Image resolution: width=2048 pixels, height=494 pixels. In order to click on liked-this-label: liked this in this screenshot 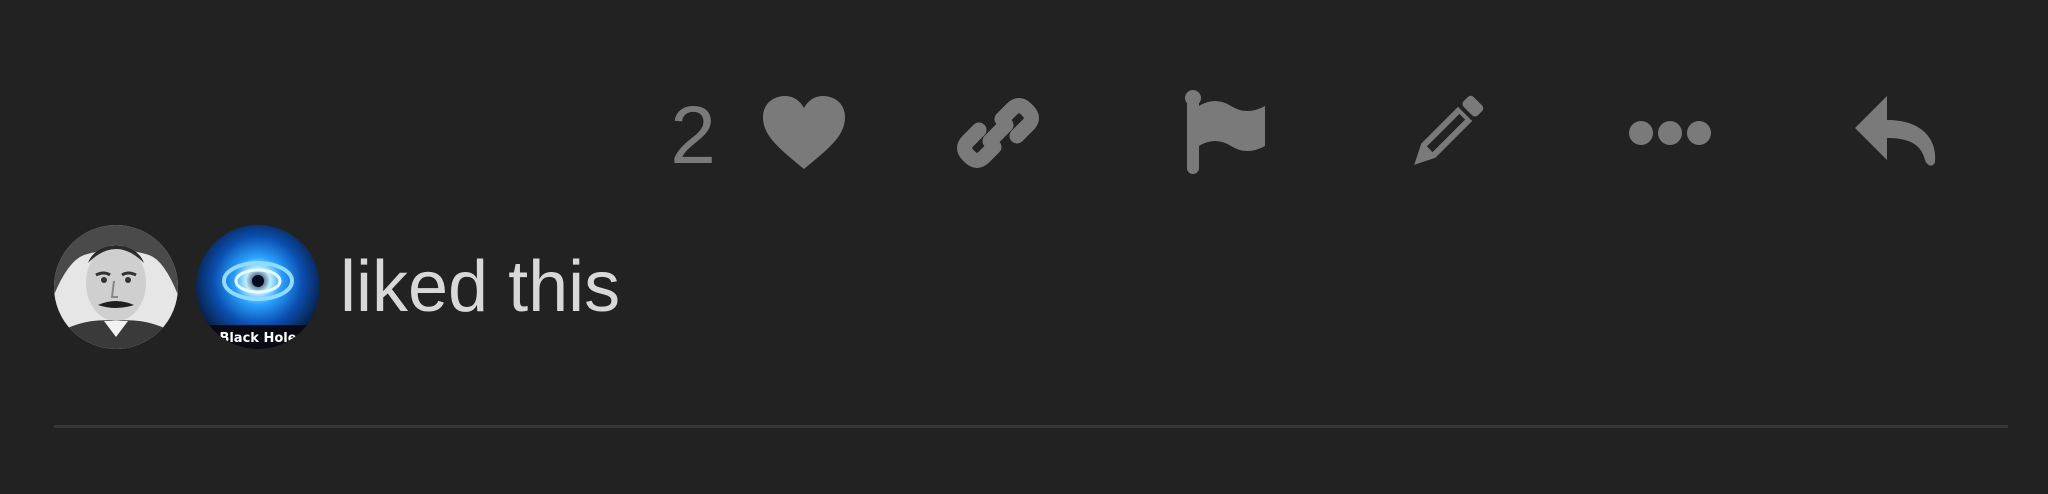, I will do `click(480, 287)`.